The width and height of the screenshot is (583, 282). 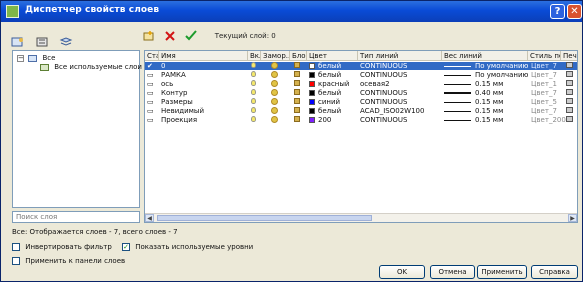 What do you see at coordinates (324, 102) in the screenshot?
I see `layer-color: синий` at bounding box center [324, 102].